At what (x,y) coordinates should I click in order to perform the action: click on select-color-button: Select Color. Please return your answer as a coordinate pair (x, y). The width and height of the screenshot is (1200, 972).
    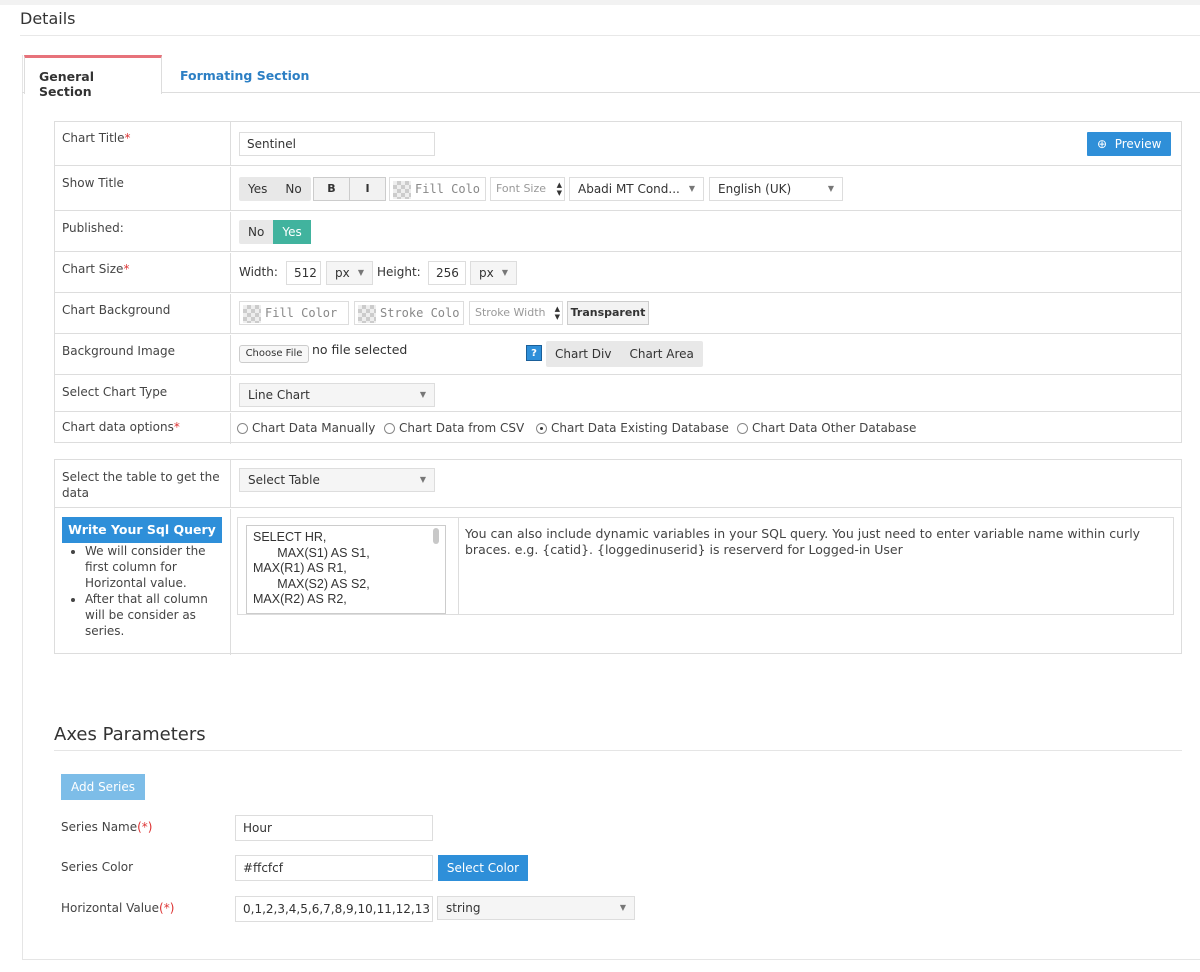
    Looking at the image, I should click on (483, 868).